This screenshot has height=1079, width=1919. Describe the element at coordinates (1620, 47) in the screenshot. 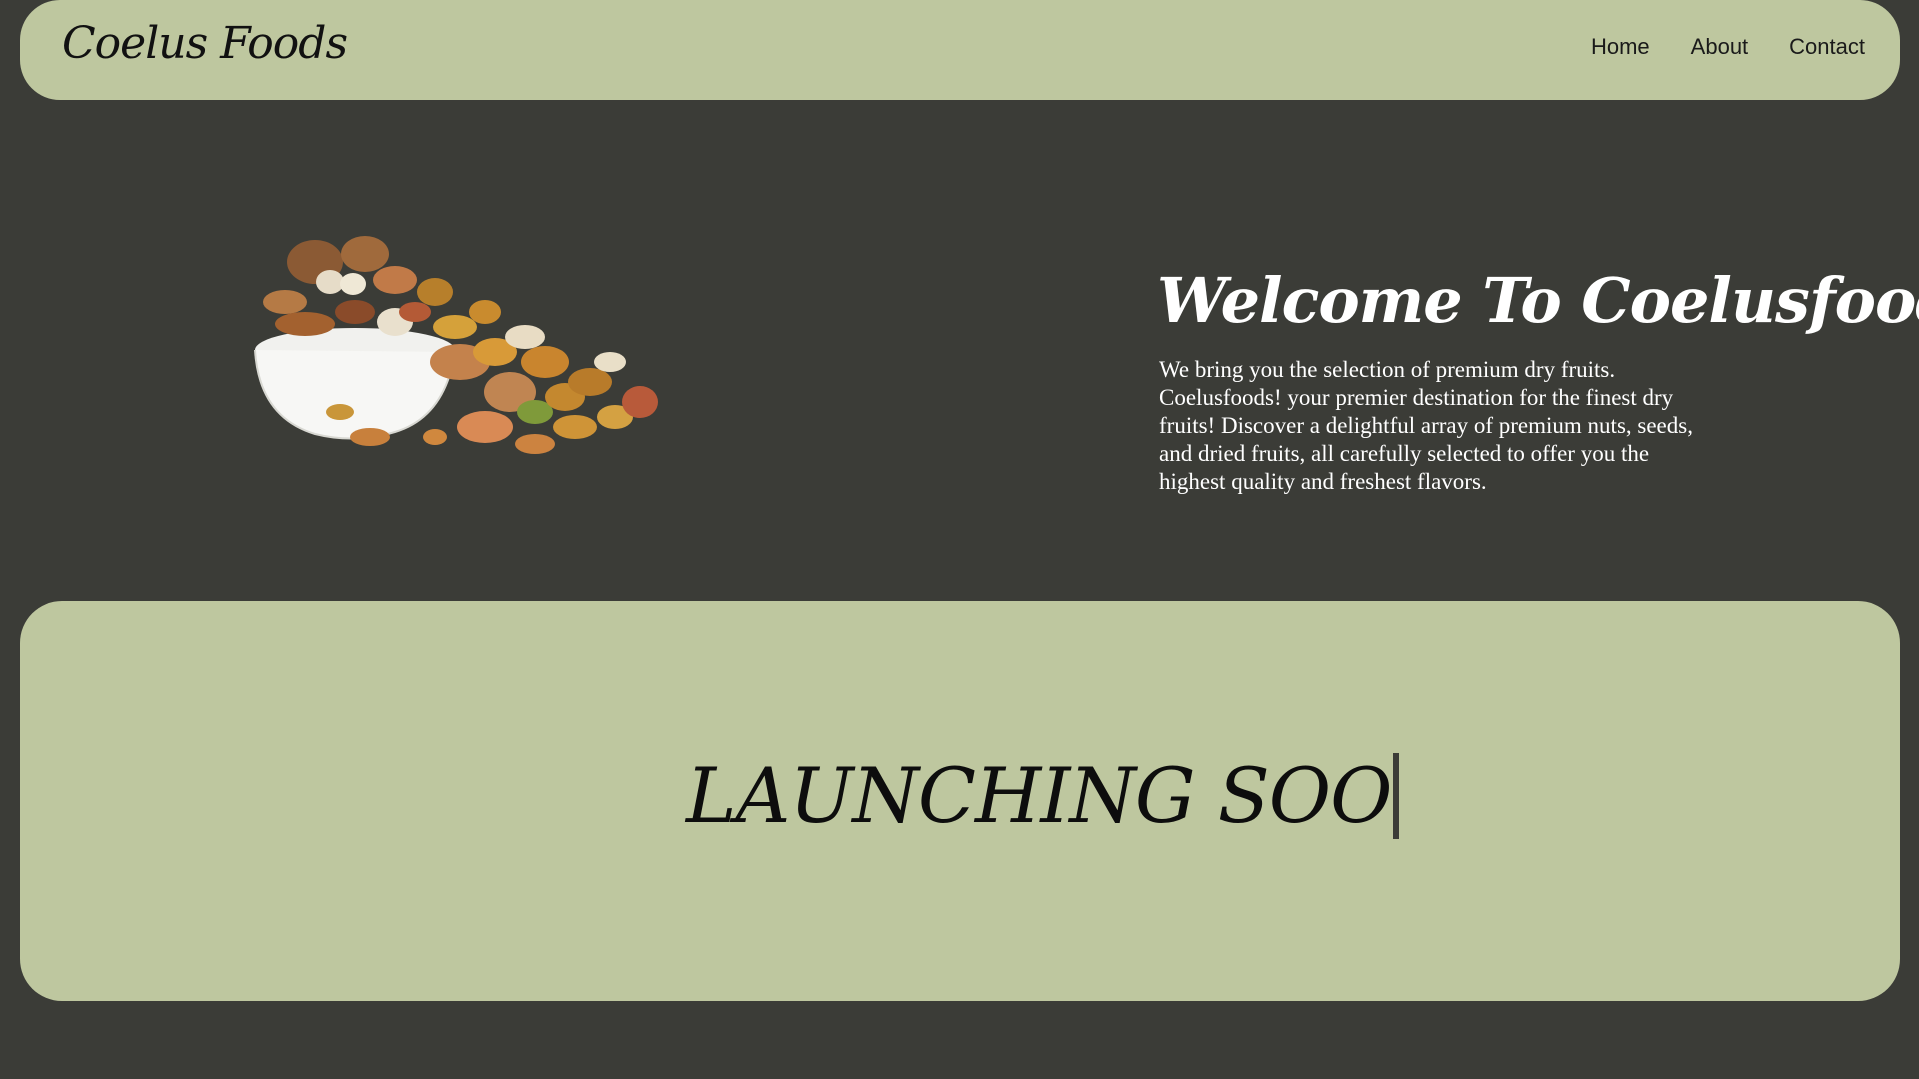

I see `nav-home-link: Home` at that location.